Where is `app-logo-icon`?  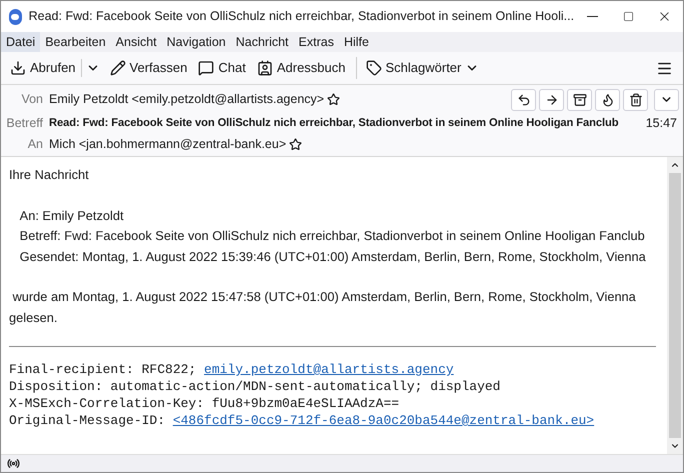 app-logo-icon is located at coordinates (15, 16).